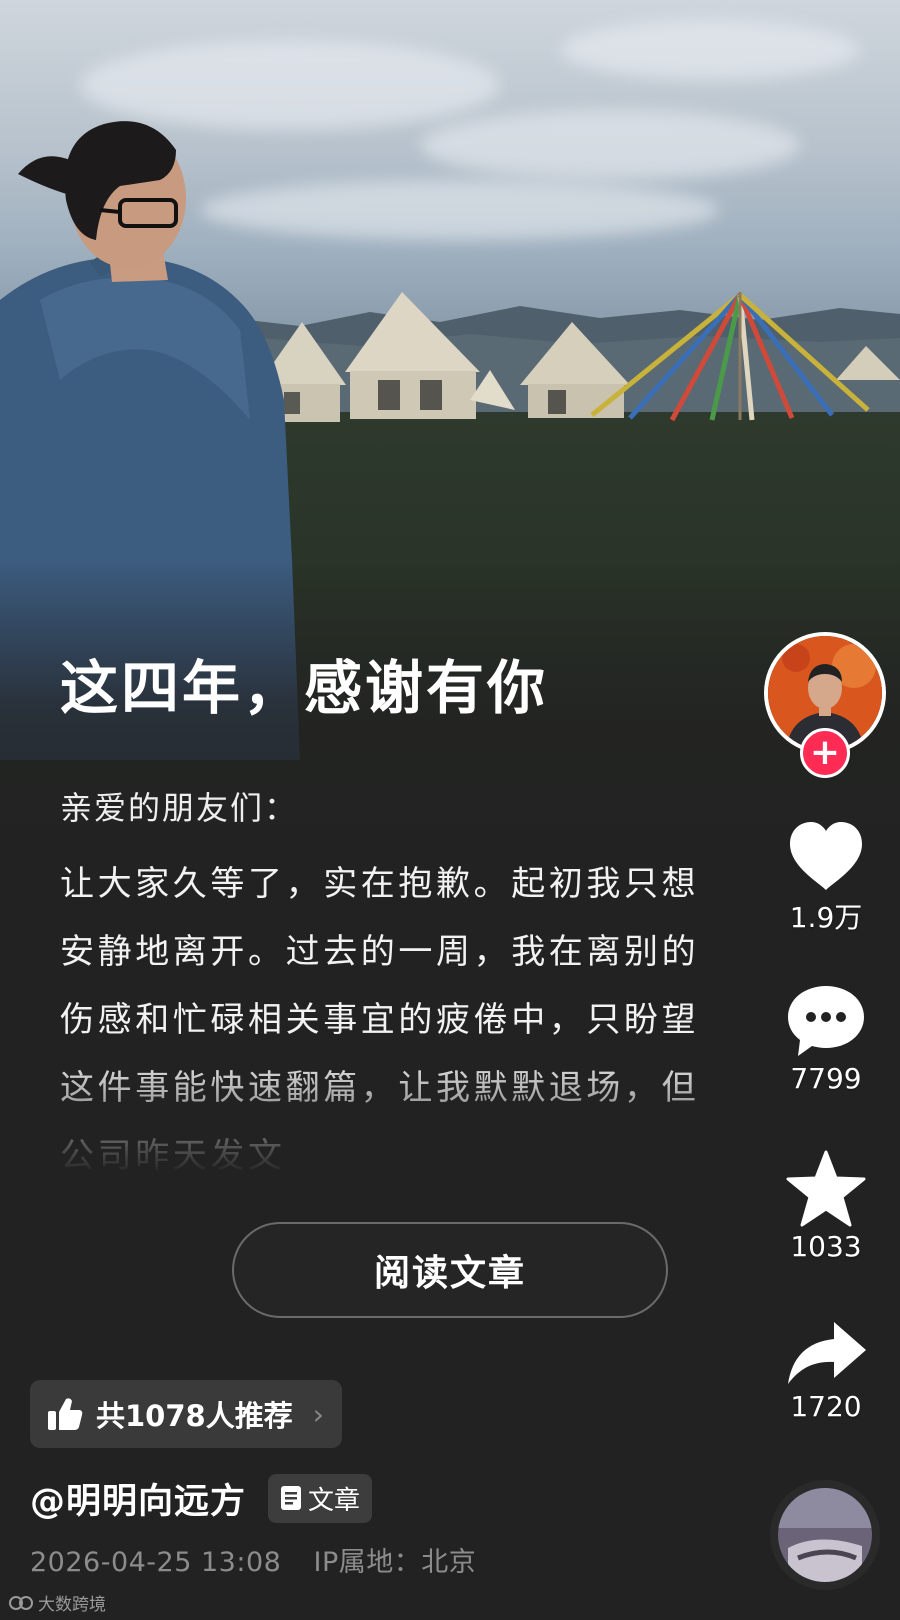 Image resolution: width=900 pixels, height=1620 pixels. What do you see at coordinates (138, 1498) in the screenshot?
I see `author-handle: @明明向远方` at bounding box center [138, 1498].